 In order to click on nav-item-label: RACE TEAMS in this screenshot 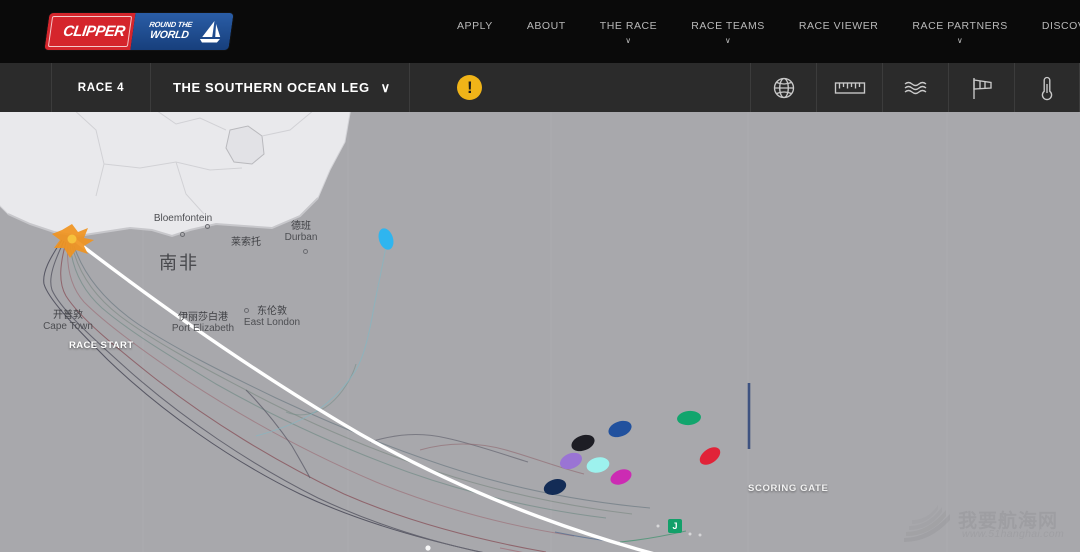, I will do `click(728, 26)`.